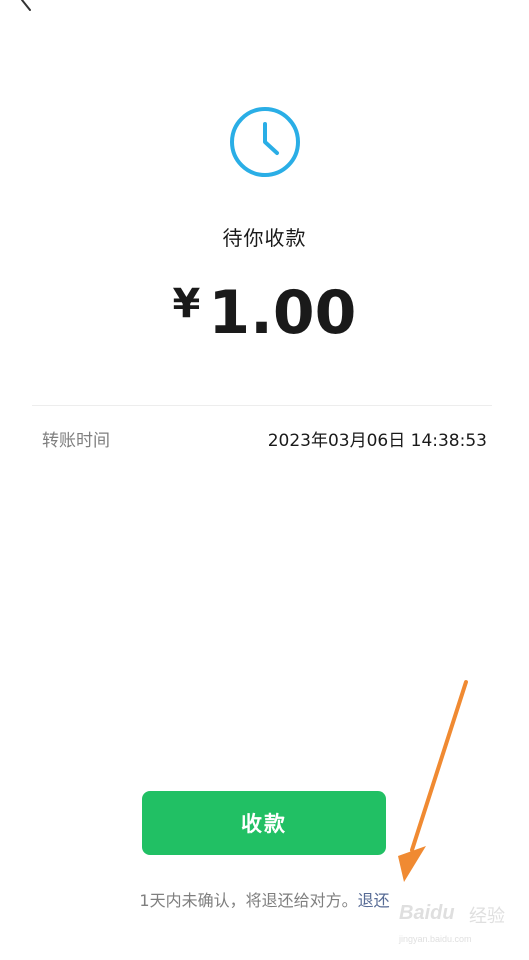 The height and width of the screenshot is (960, 529). Describe the element at coordinates (435, 939) in the screenshot. I see `watermark-url: jingyan.baidu.com` at that location.